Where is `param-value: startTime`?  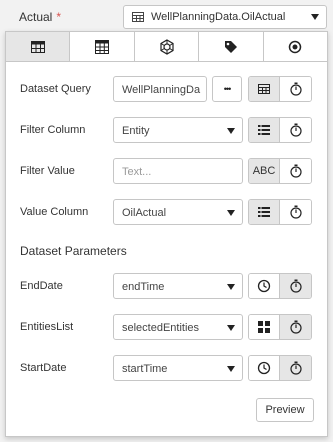 param-value: startTime is located at coordinates (145, 369).